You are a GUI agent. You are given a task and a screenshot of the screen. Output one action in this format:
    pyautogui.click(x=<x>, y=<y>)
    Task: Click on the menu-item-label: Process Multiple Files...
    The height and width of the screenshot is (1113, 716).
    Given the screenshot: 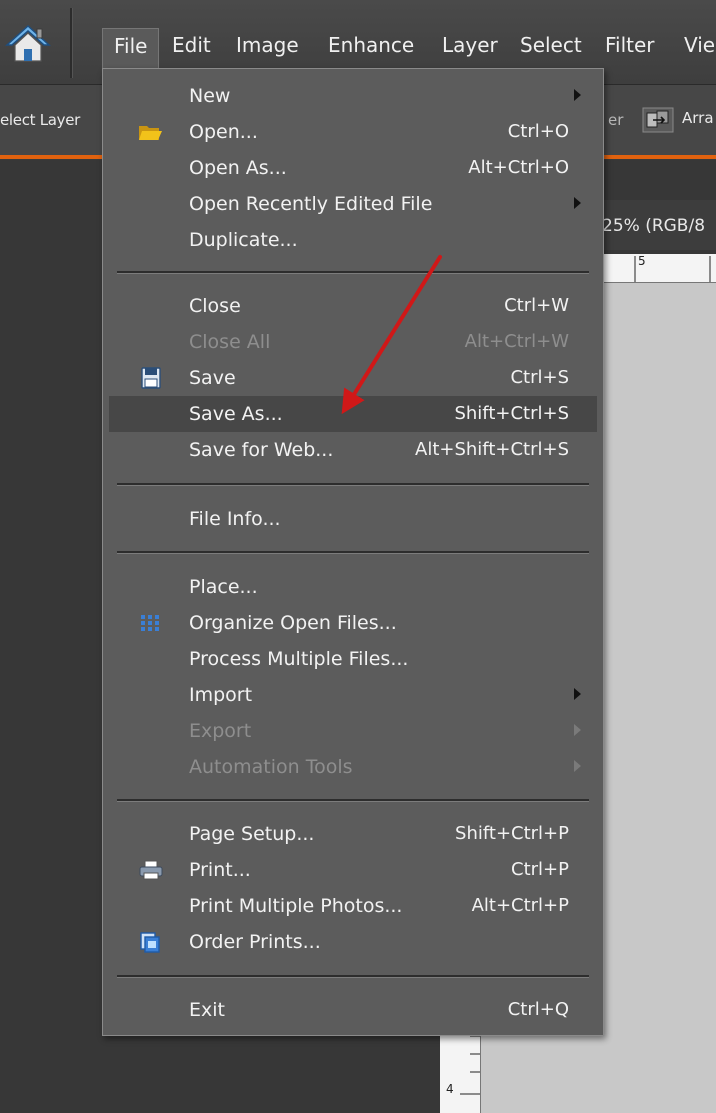 What is the action you would take?
    pyautogui.click(x=299, y=659)
    